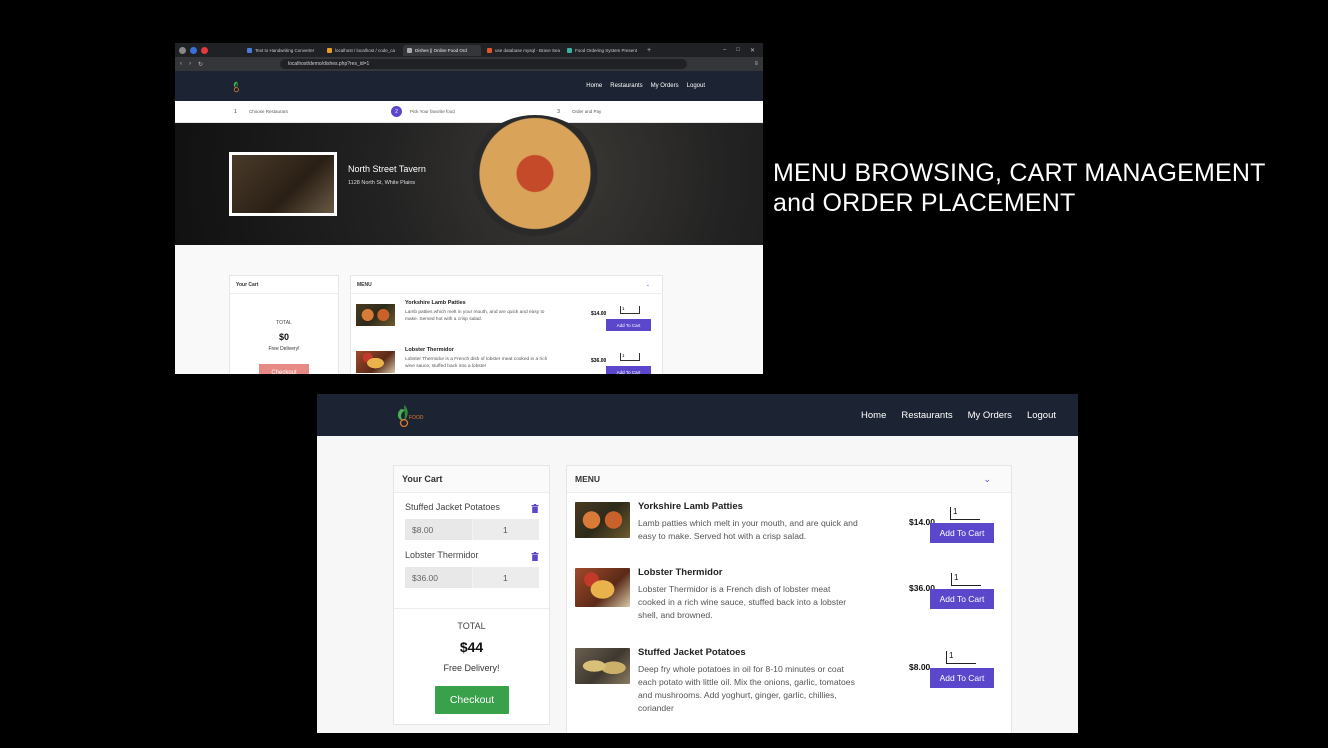 The height and width of the screenshot is (748, 1328). Describe the element at coordinates (599, 314) in the screenshot. I see `dish-price: $14.00` at that location.